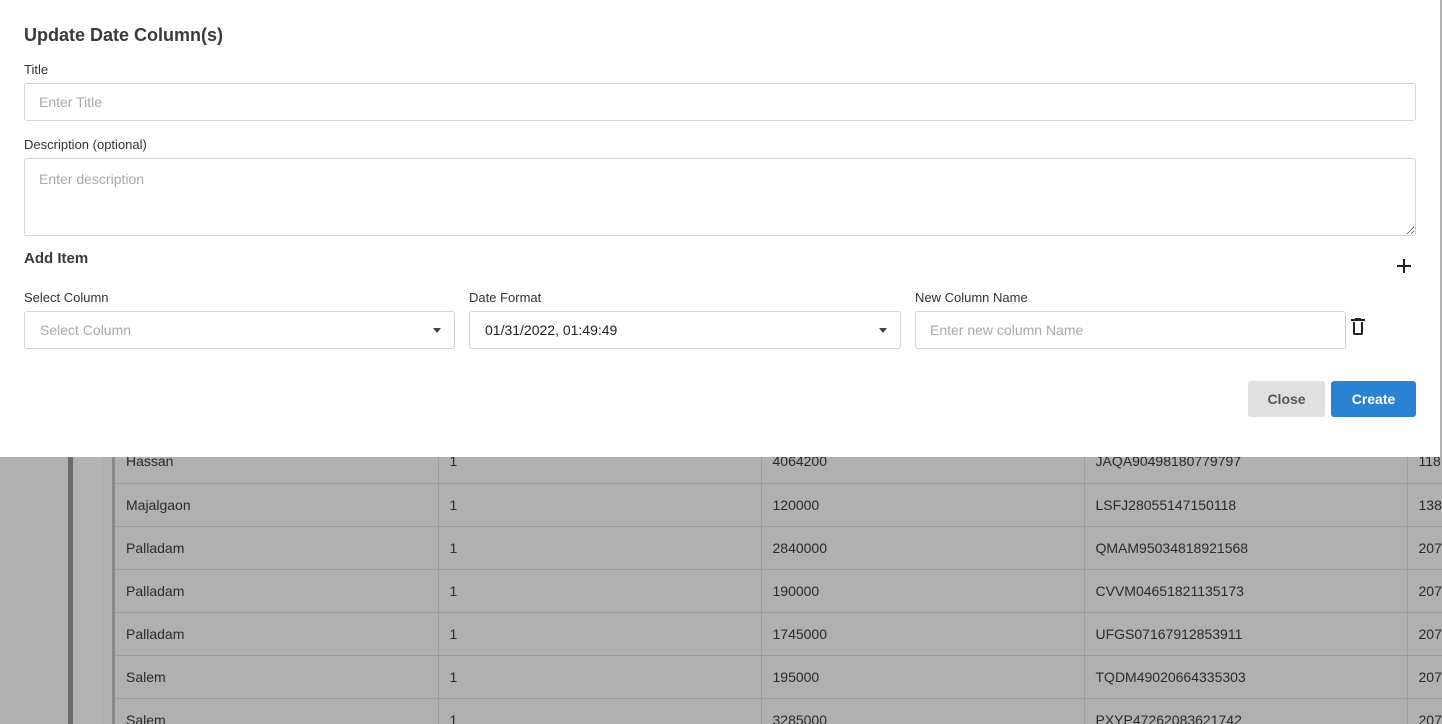 The image size is (1442, 724). Describe the element at coordinates (66, 297) in the screenshot. I see `select-column-label: Select Column` at that location.